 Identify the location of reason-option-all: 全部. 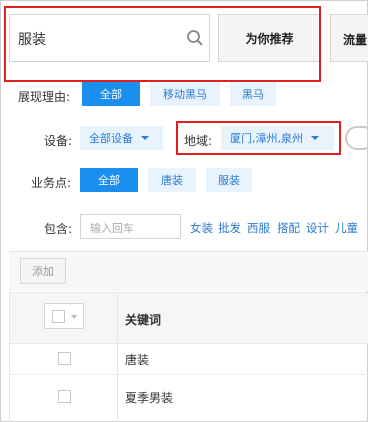
(111, 94).